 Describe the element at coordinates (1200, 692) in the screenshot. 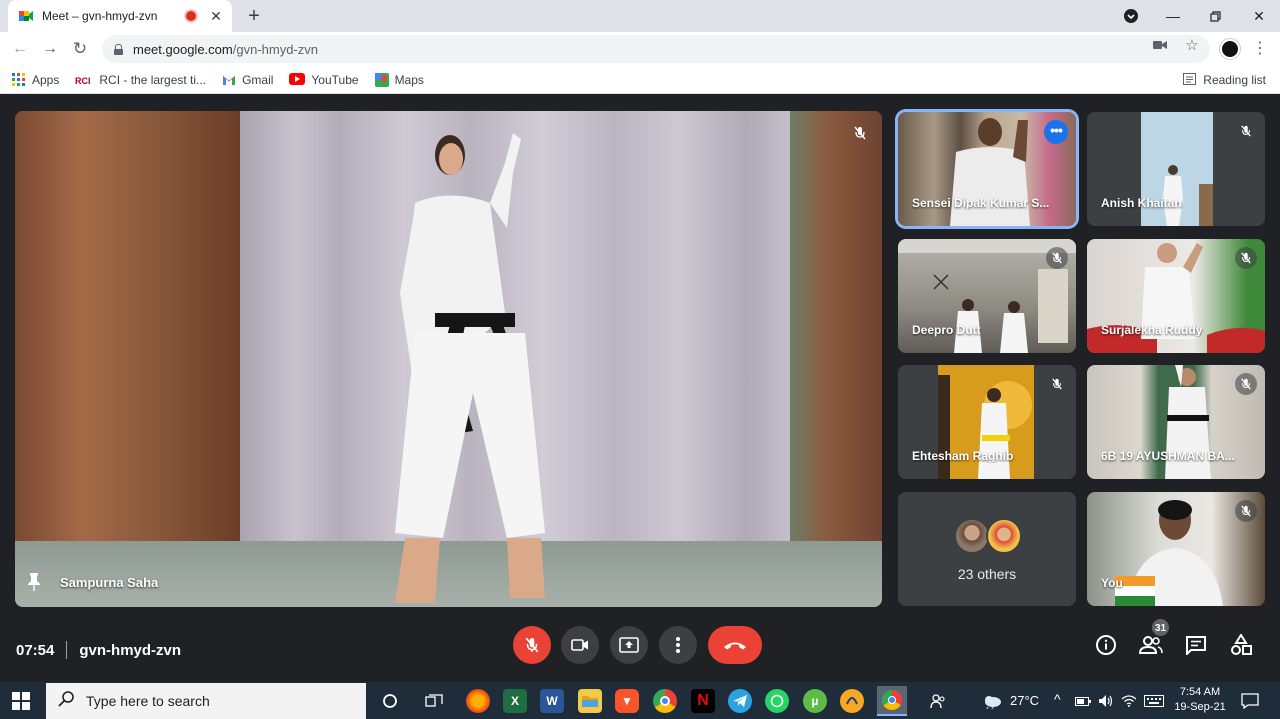

I see `clock-time: 7:54 AM` at that location.